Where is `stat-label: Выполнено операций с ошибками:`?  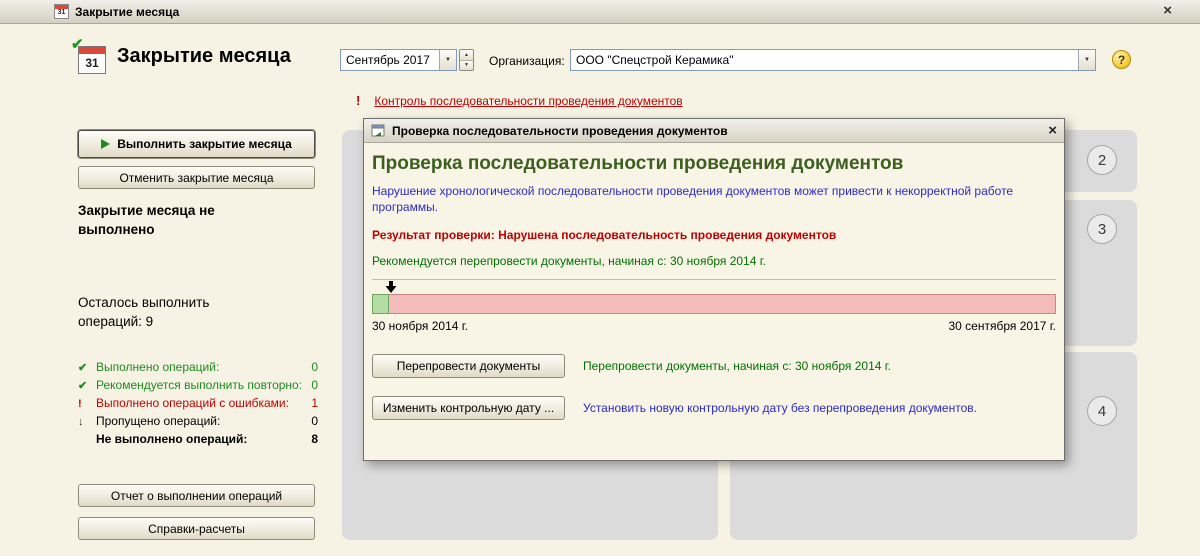 stat-label: Выполнено операций с ошибками: is located at coordinates (192, 403).